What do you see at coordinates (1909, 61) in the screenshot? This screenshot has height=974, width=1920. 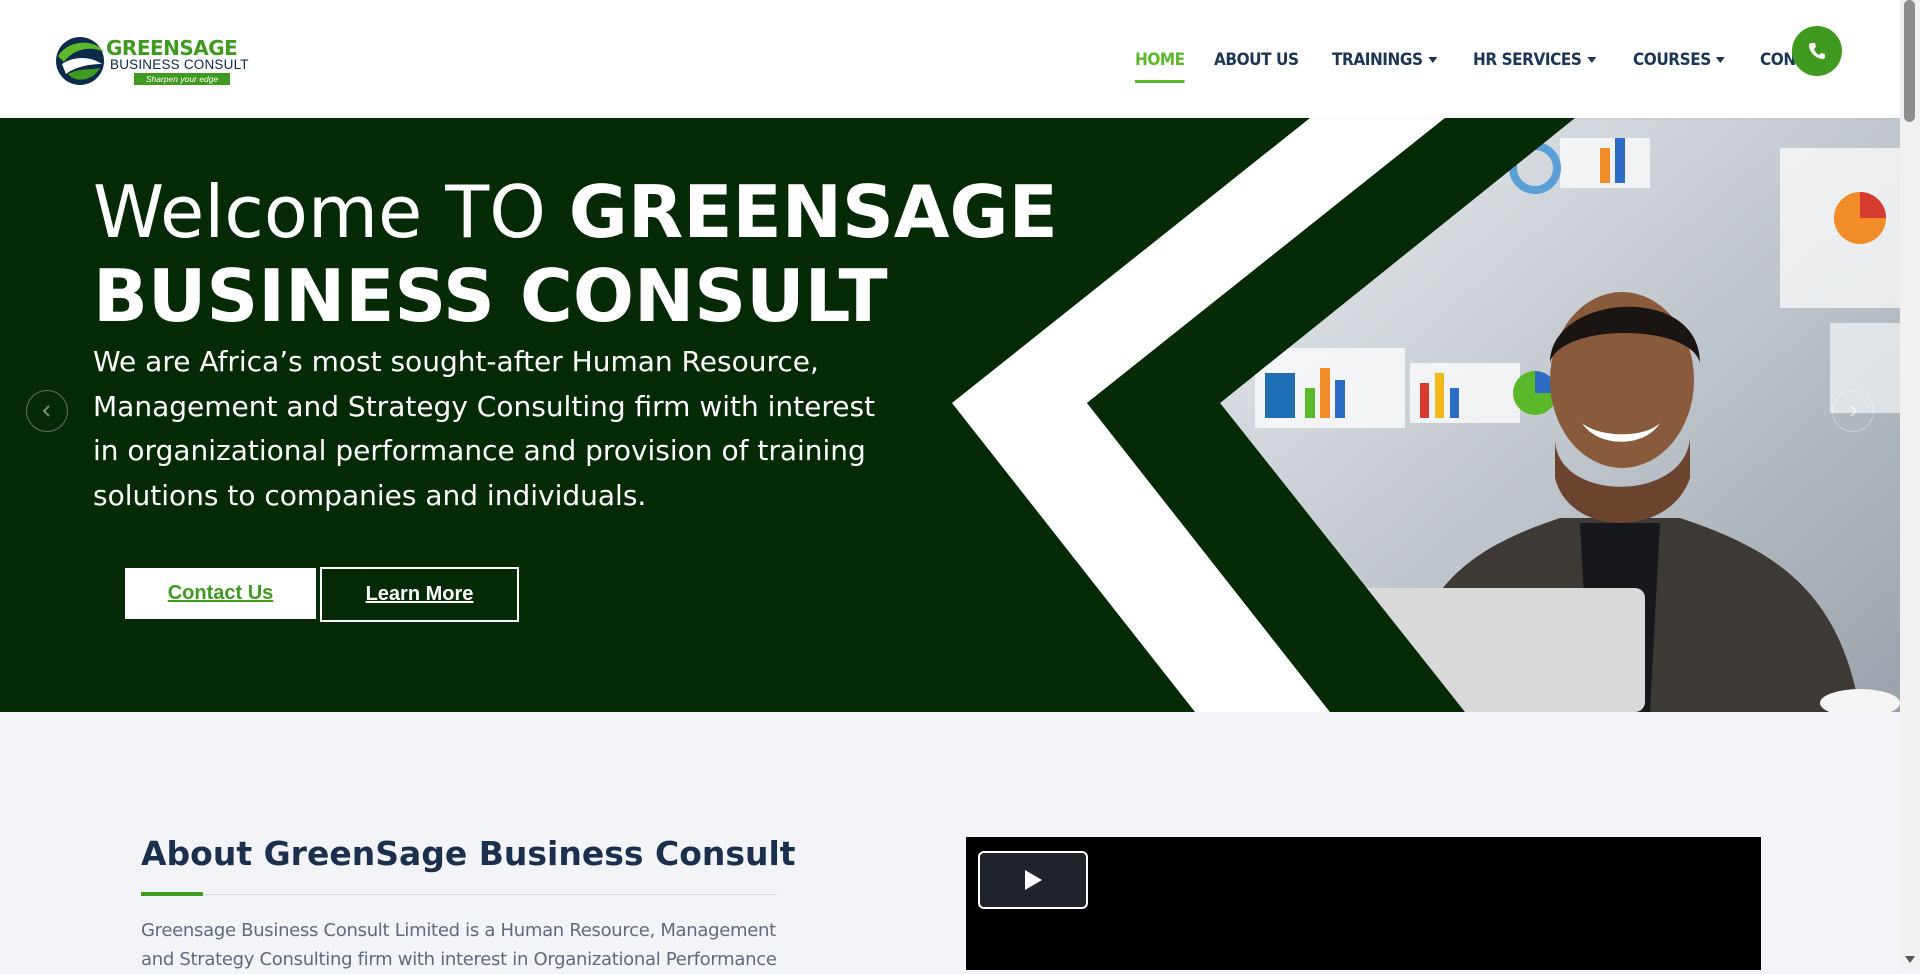 I see `scrollbar-thumb` at bounding box center [1909, 61].